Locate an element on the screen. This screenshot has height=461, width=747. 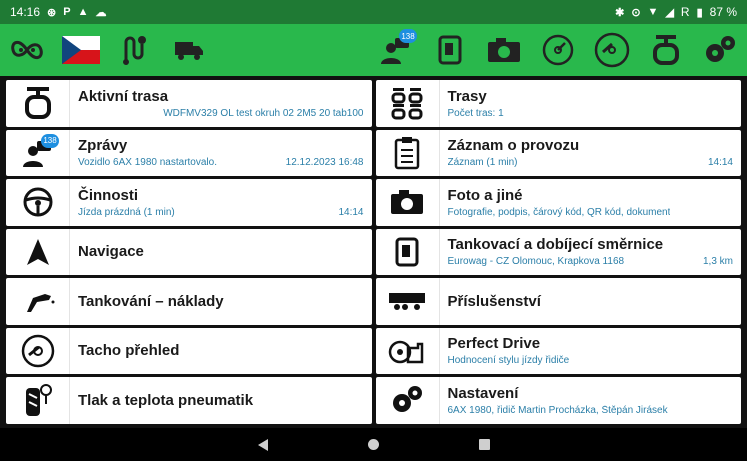
home-icon is located at coordinates (373, 444).